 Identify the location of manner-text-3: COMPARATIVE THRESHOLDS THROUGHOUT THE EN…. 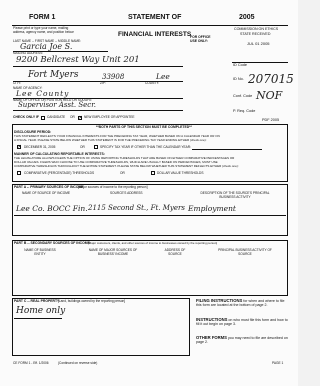
(126, 166).